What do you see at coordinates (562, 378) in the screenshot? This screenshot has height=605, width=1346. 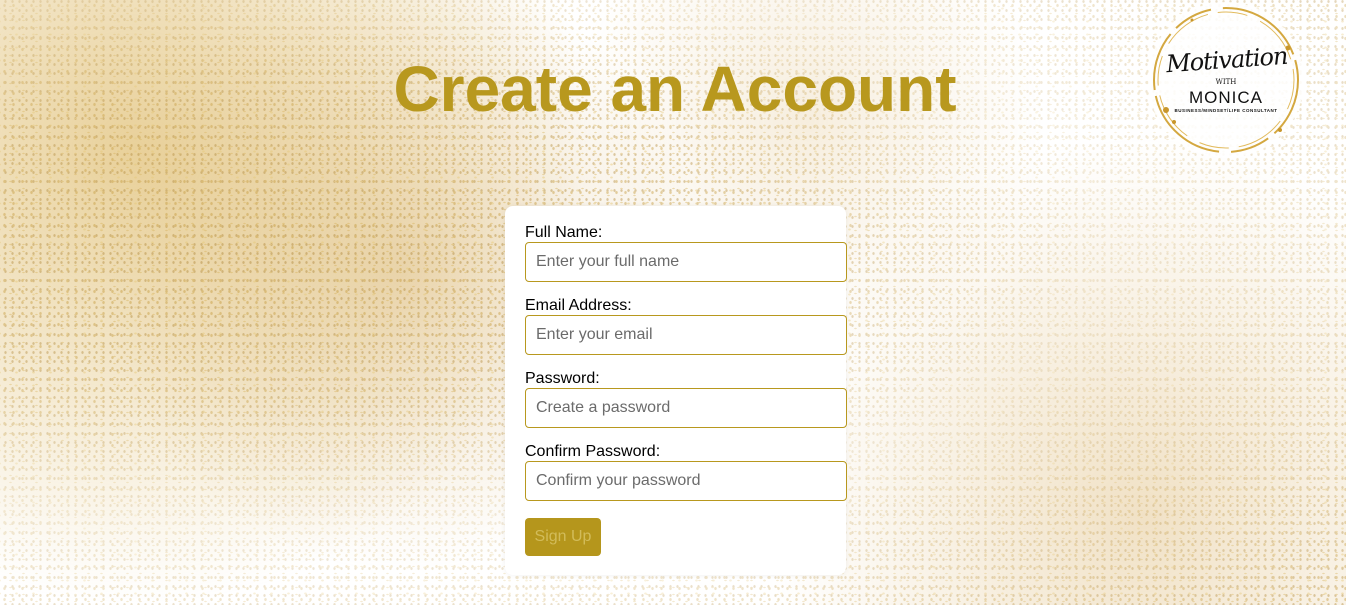 I see `password-label: Password:` at bounding box center [562, 378].